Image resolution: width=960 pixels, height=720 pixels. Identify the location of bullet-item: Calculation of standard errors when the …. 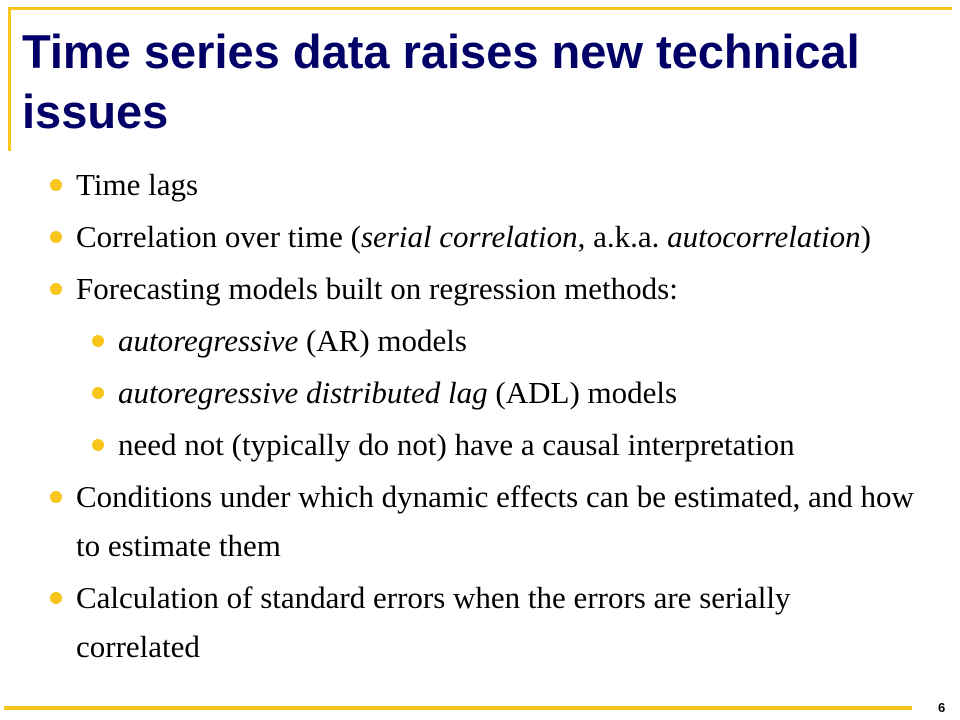
(480, 622).